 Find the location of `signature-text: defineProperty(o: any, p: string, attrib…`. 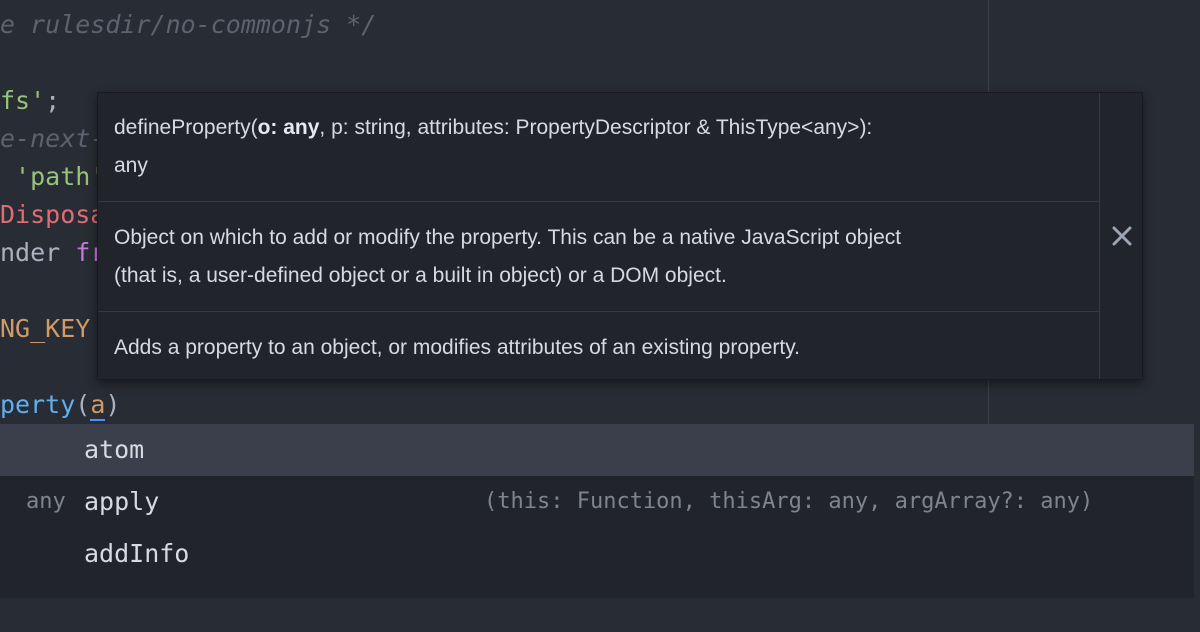

signature-text: defineProperty(o: any, p: string, attrib… is located at coordinates (598, 147).